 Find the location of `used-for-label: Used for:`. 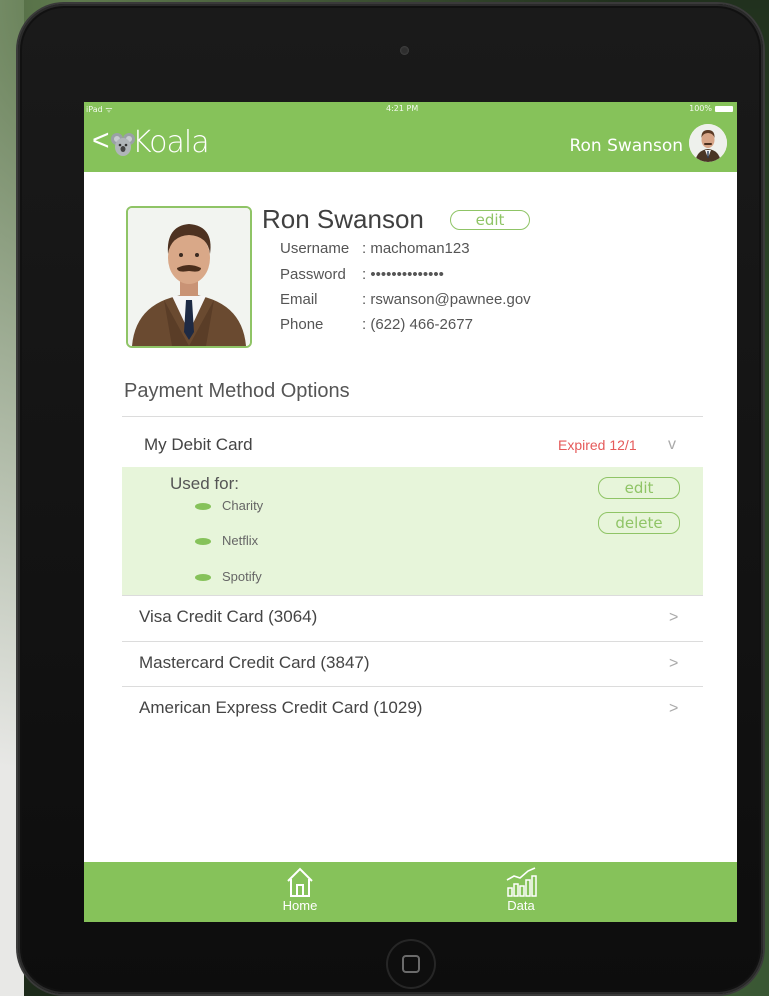

used-for-label: Used for: is located at coordinates (204, 483).